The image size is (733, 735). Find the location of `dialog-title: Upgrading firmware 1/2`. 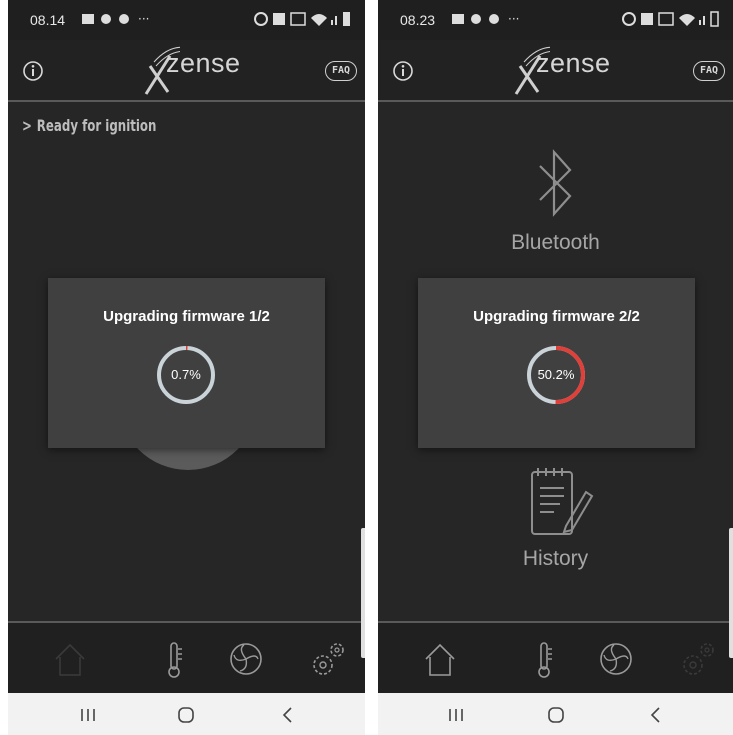

dialog-title: Upgrading firmware 1/2 is located at coordinates (186, 316).